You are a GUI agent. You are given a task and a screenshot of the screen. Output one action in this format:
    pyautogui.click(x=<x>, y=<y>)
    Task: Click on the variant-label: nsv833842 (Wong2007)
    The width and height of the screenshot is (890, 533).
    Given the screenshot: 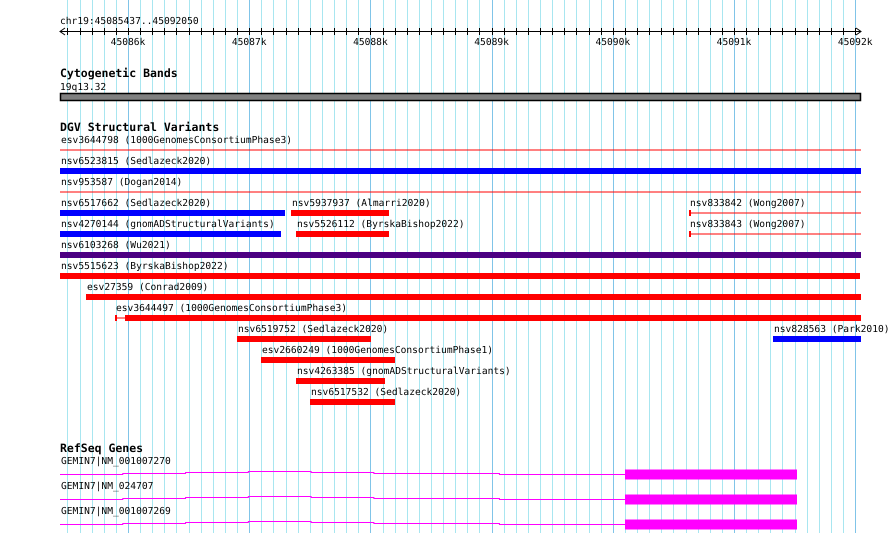 What is the action you would take?
    pyautogui.click(x=748, y=203)
    